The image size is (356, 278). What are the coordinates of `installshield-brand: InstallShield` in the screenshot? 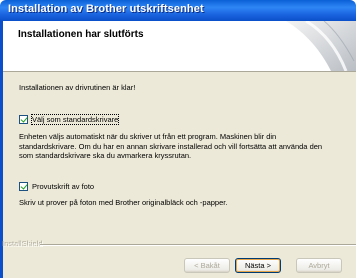 It's located at (23, 244).